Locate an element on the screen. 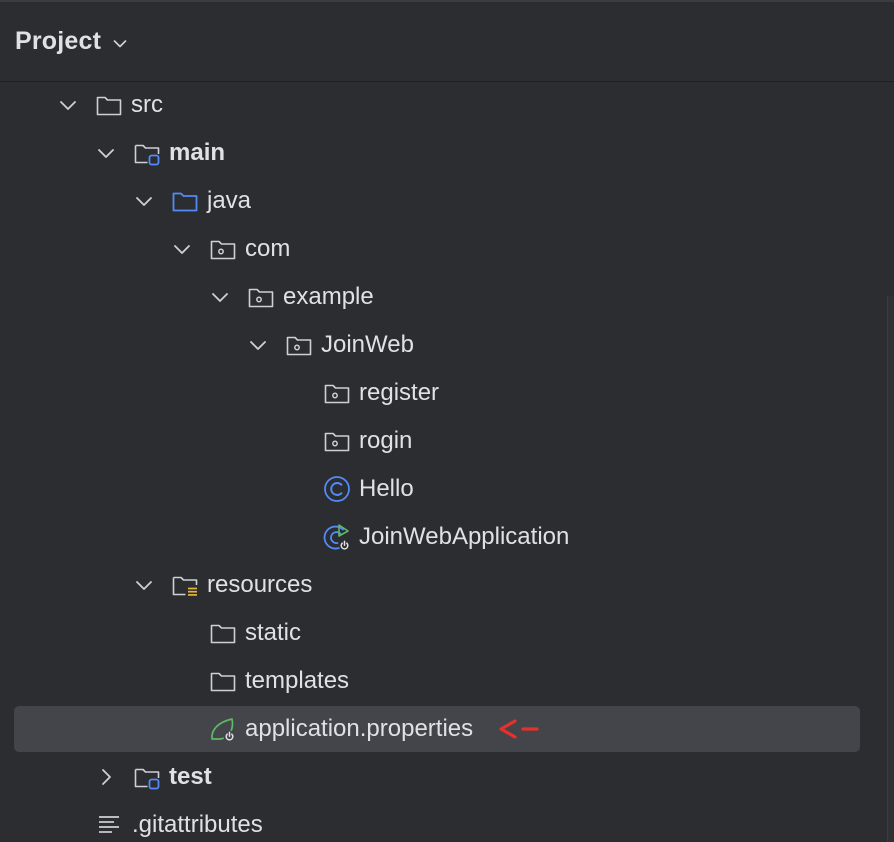 This screenshot has width=894, height=842. class-icon is located at coordinates (337, 489).